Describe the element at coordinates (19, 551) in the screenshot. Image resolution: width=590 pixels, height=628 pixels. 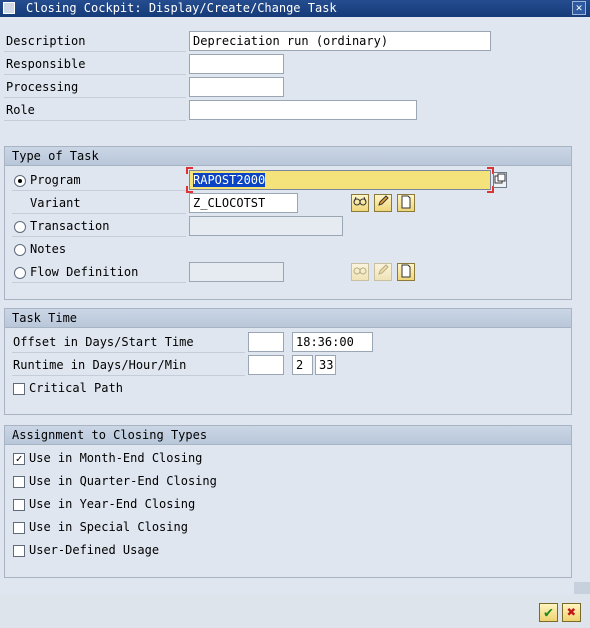
I see `user-defined-checkbox` at that location.